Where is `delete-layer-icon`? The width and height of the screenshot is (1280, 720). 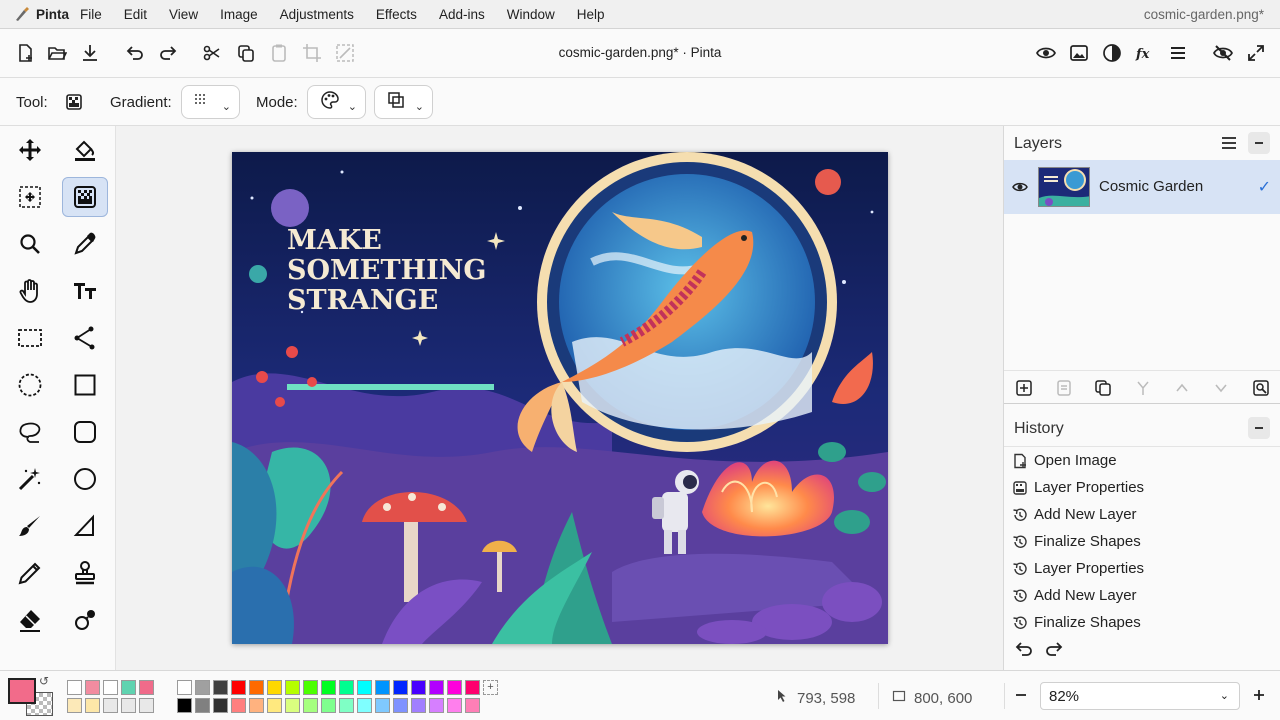
delete-layer-icon is located at coordinates (1064, 388).